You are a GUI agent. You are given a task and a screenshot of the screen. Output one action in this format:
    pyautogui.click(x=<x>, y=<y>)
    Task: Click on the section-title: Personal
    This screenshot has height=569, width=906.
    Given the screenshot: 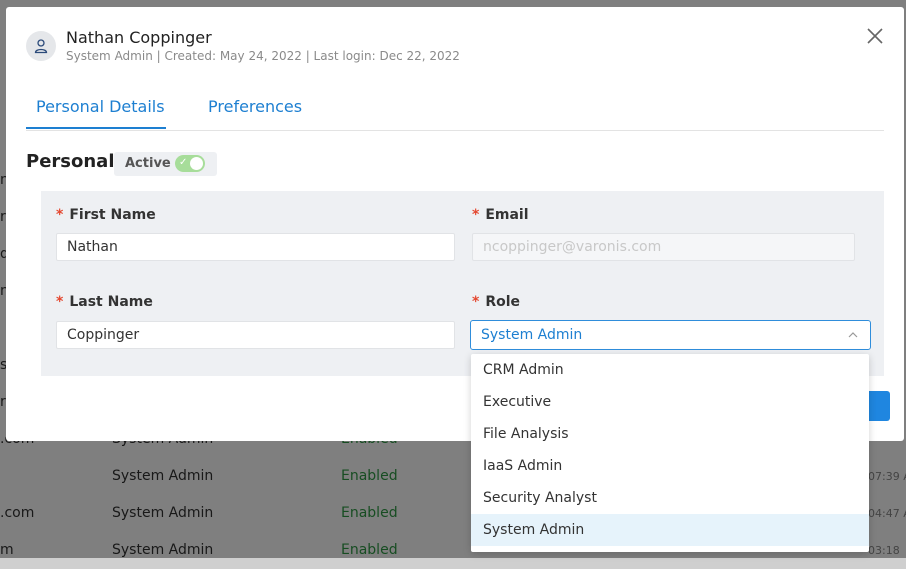 What is the action you would take?
    pyautogui.click(x=70, y=161)
    